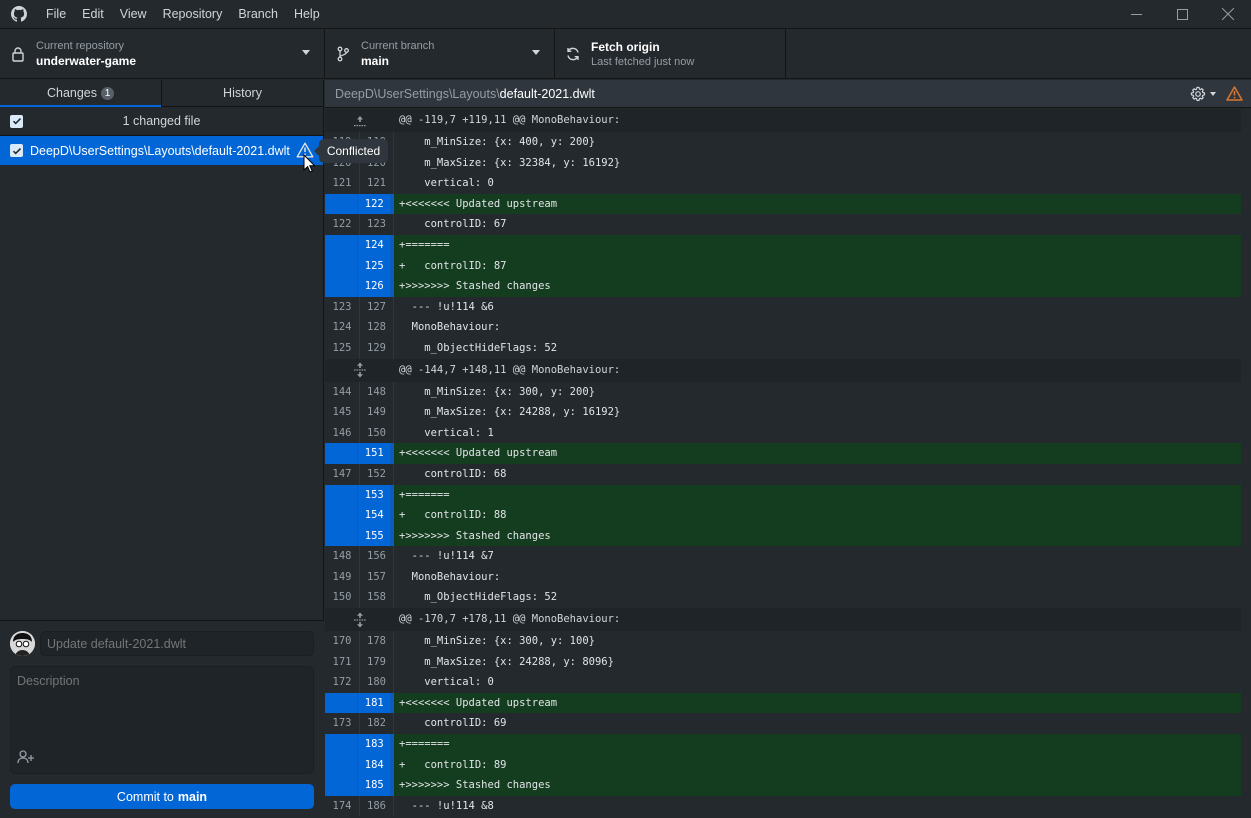 This screenshot has width=1251, height=818. I want to click on menu-branch: Branch, so click(258, 14).